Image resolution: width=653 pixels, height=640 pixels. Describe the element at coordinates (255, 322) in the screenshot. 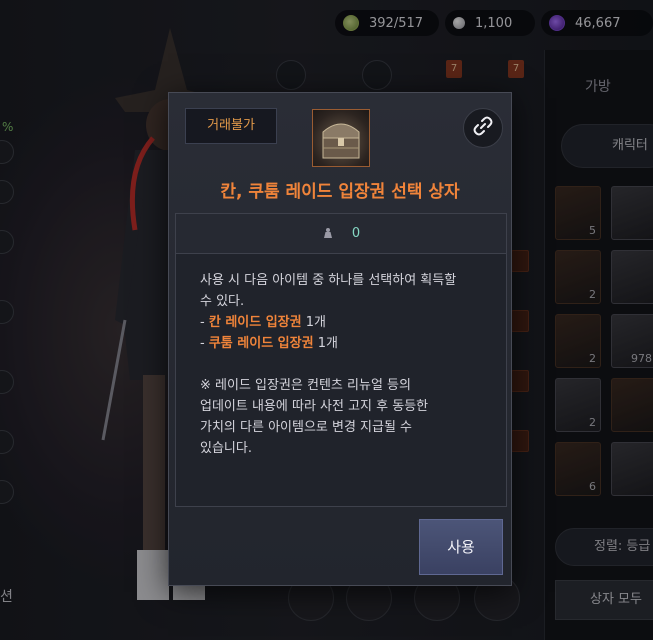

I see `option-name: 칸 레이드 입장권` at that location.